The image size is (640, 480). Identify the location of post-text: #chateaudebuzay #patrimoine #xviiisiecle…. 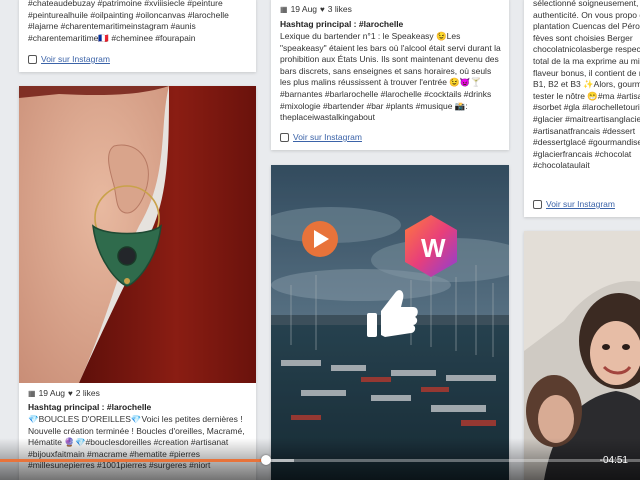
(128, 21).